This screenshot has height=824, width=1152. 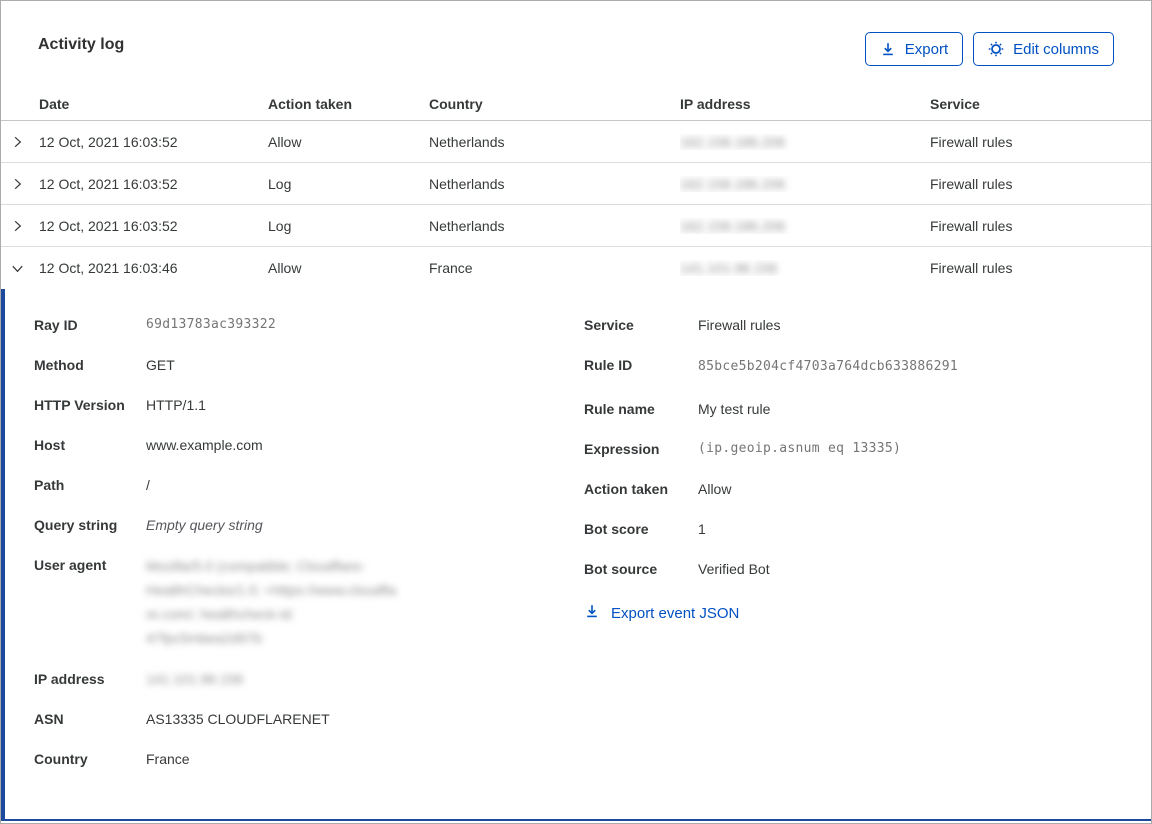 I want to click on detail-field-rule-name: Rule name My test rule, so click(x=852, y=409).